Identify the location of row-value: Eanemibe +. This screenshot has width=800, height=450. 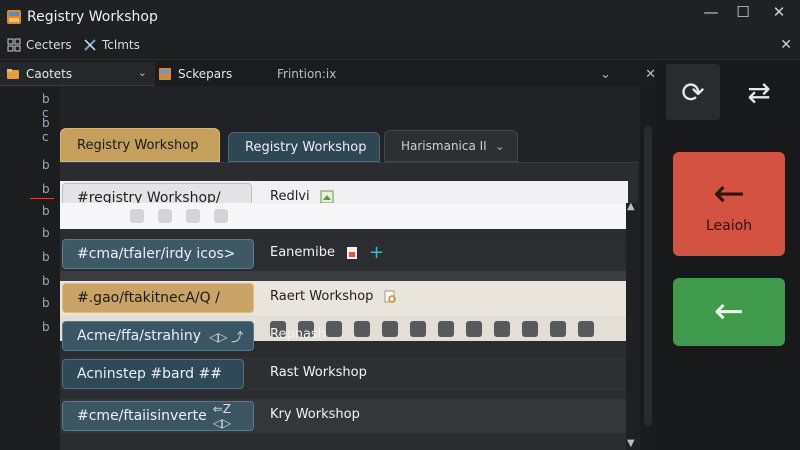
(327, 252).